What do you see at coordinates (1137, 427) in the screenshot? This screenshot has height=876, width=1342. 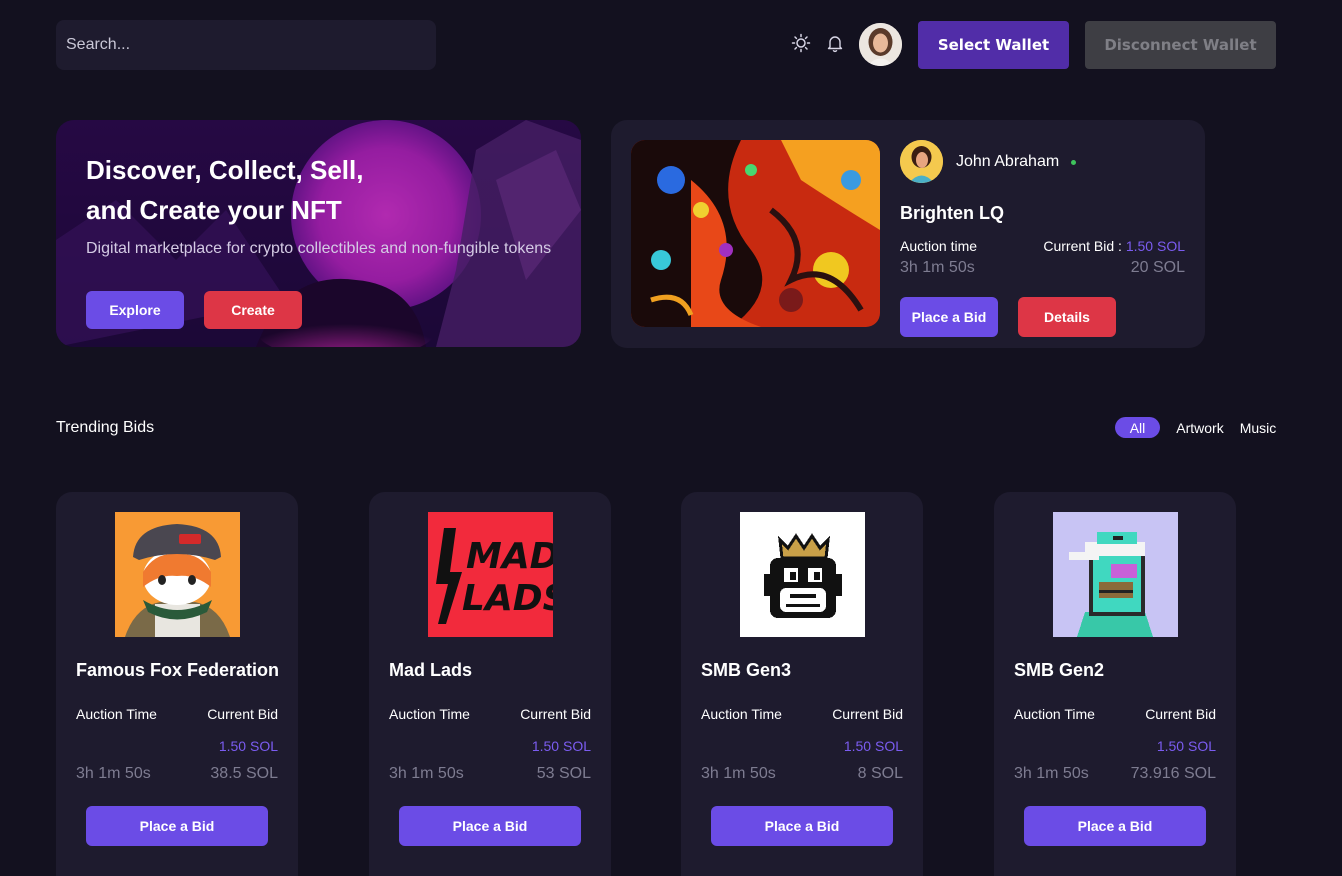 I see `filter-all: All` at bounding box center [1137, 427].